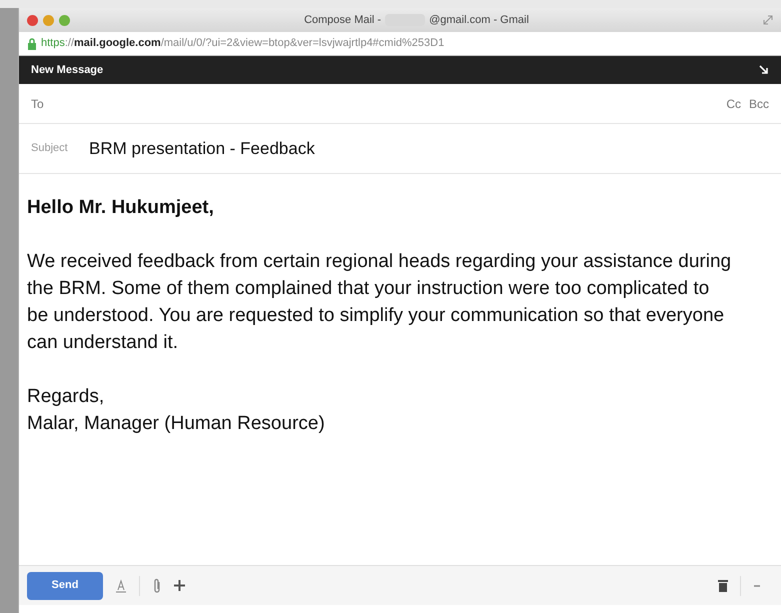 Image resolution: width=781 pixels, height=613 pixels. Describe the element at coordinates (758, 103) in the screenshot. I see `bcc-link: Bcc` at that location.